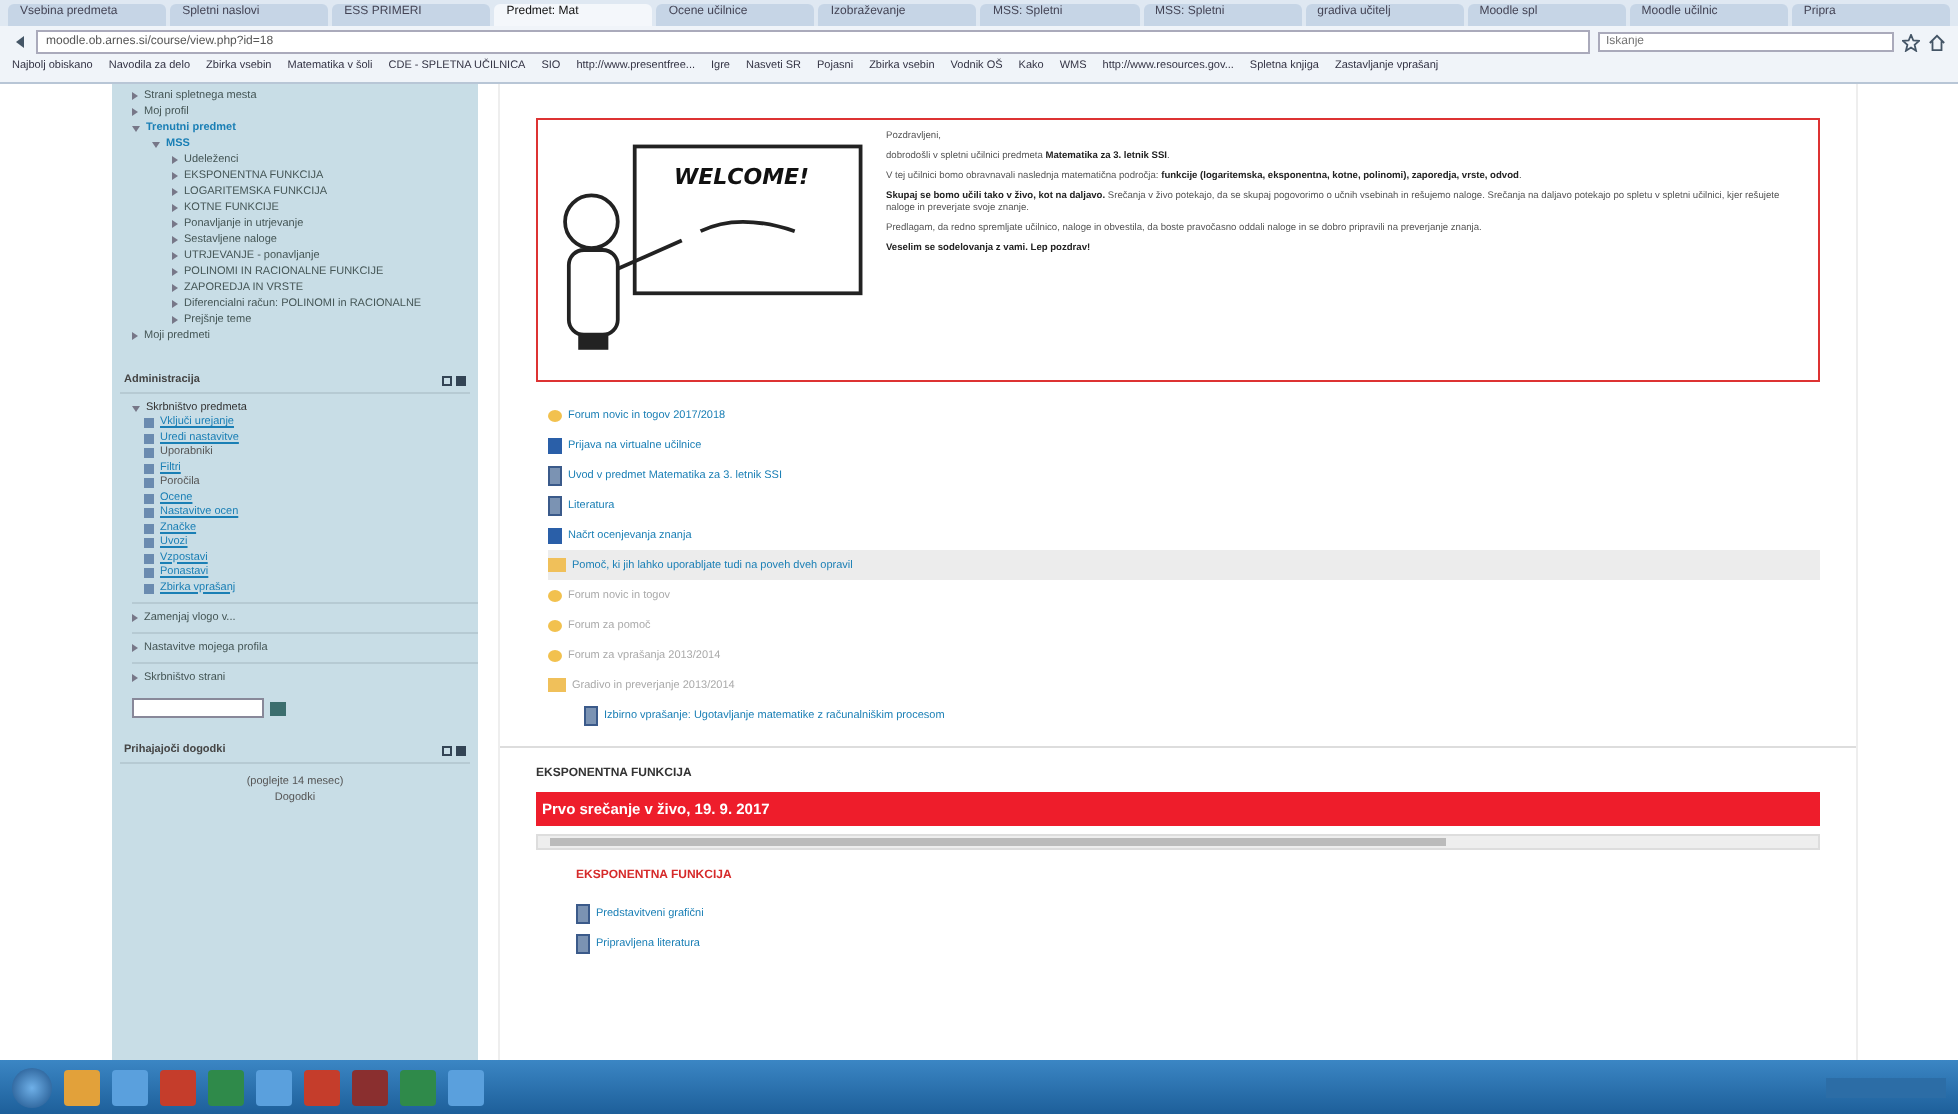  I want to click on search-button, so click(278, 708).